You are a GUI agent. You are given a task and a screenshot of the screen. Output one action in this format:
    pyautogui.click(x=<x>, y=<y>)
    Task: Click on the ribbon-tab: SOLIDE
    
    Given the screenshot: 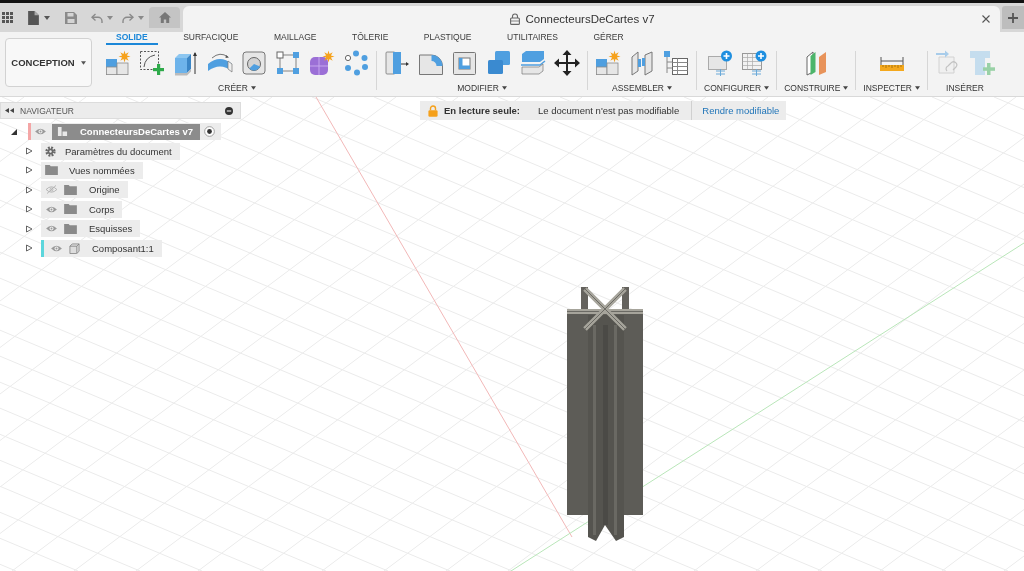 What is the action you would take?
    pyautogui.click(x=132, y=38)
    